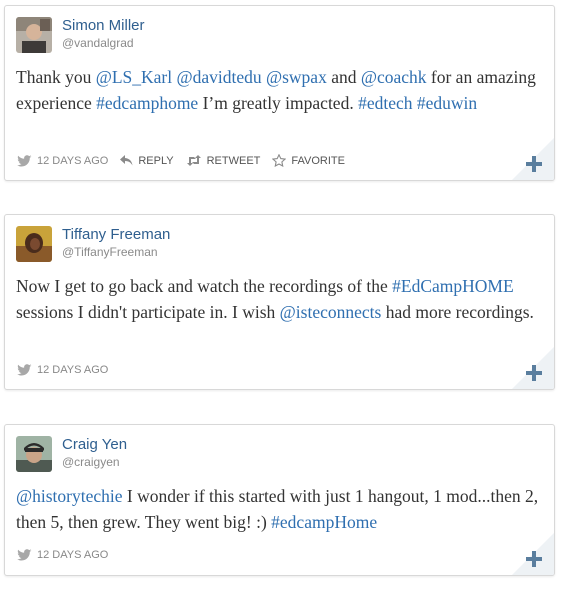 The width and height of the screenshot is (566, 589). I want to click on author-handle: @vandalgrad, so click(98, 43).